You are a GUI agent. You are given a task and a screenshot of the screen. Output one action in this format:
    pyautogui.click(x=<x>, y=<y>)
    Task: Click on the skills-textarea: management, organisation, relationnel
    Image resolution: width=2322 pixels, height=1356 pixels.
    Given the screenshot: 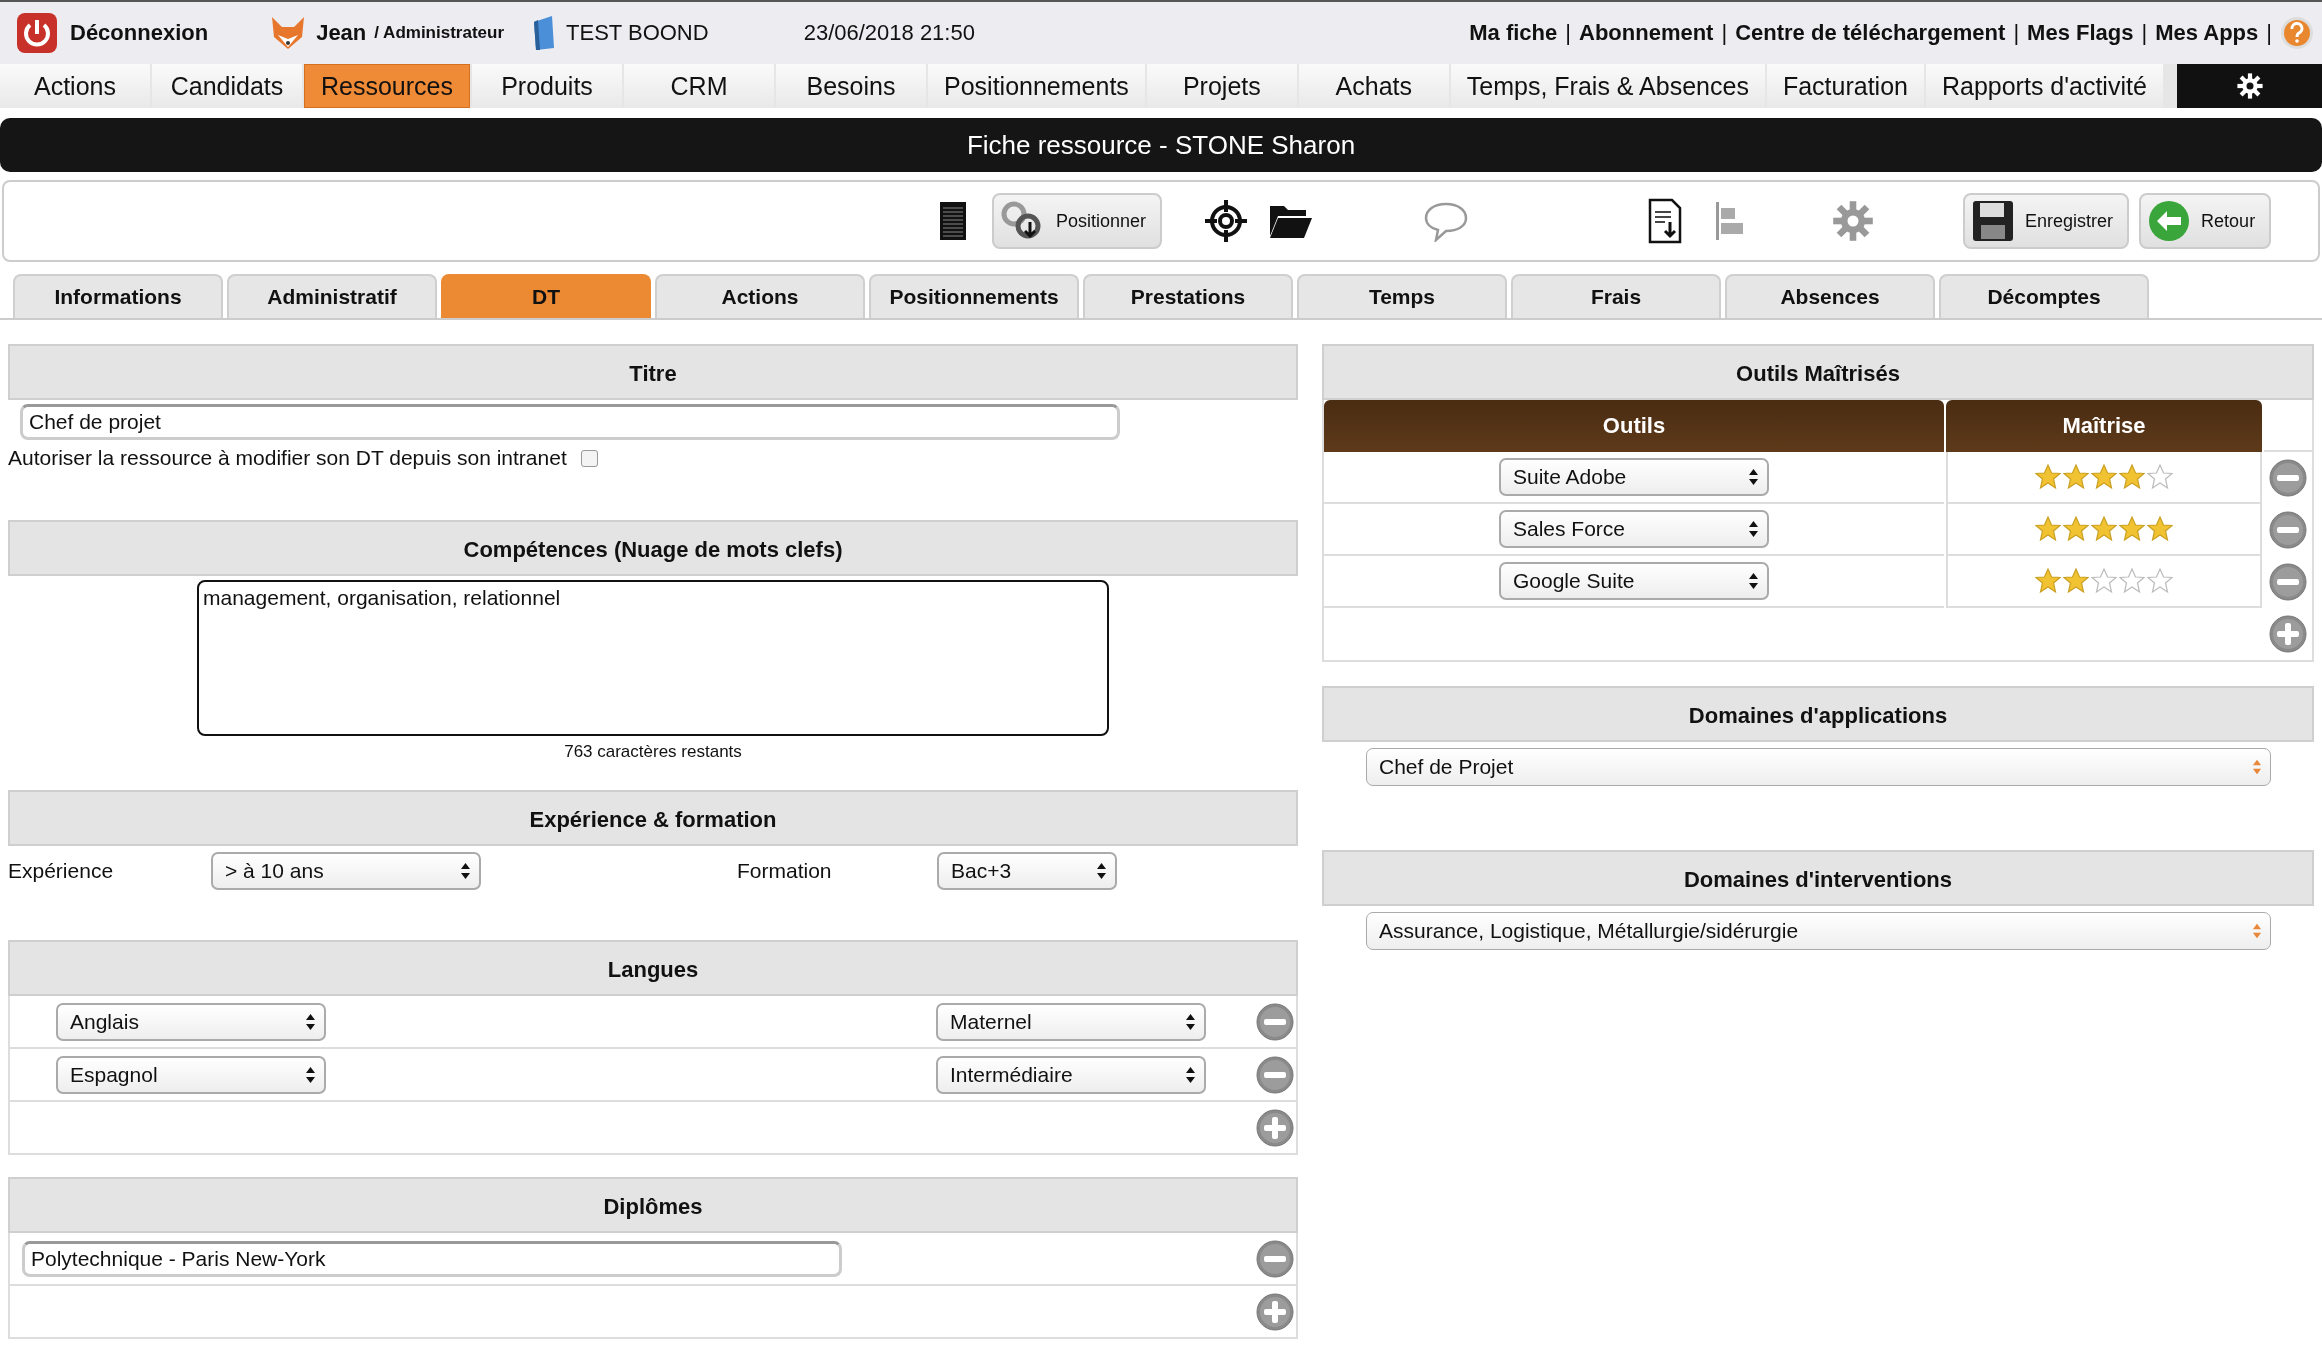 What is the action you would take?
    pyautogui.click(x=653, y=658)
    